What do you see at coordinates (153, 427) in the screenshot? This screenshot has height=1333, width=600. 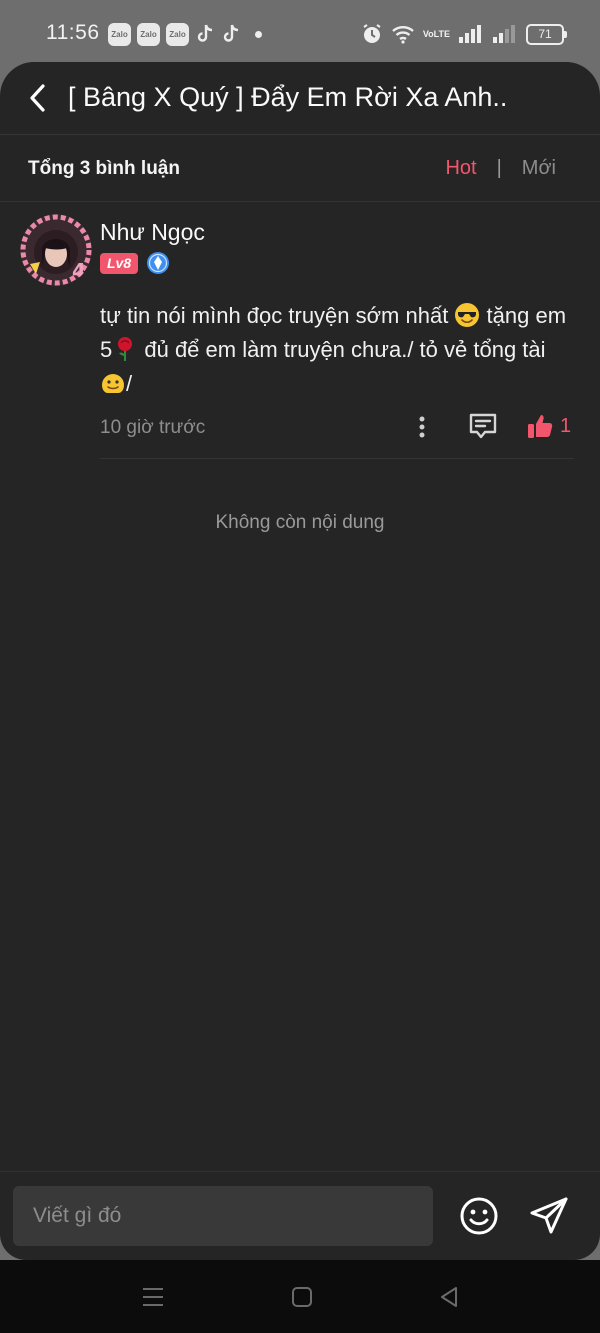 I see `comment-timestamp: 10 giờ trước` at bounding box center [153, 427].